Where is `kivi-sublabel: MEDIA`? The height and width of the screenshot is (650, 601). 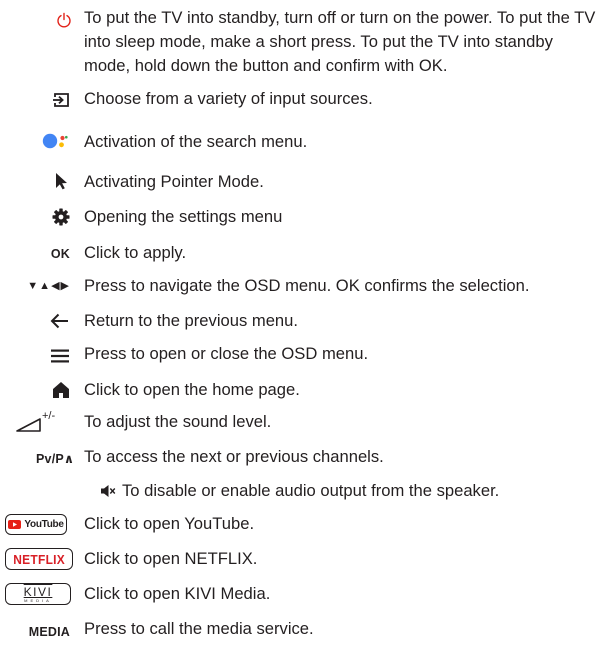 kivi-sublabel: MEDIA is located at coordinates (38, 600).